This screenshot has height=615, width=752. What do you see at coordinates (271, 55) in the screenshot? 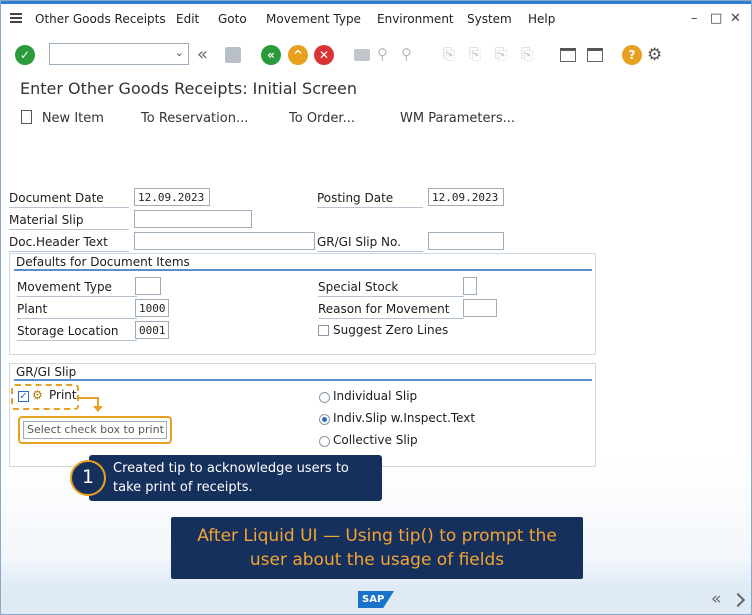
I see `back-icon: «` at bounding box center [271, 55].